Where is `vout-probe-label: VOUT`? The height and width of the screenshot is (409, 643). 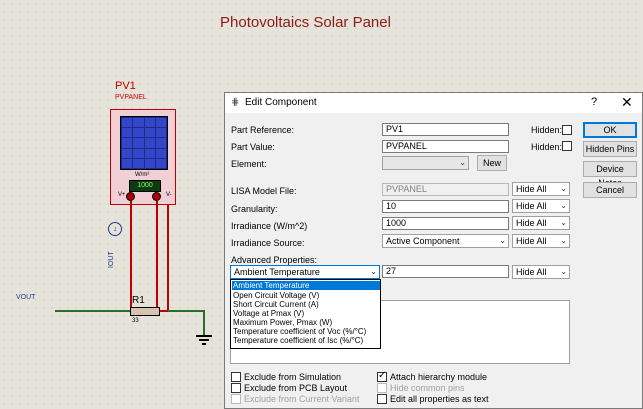 vout-probe-label: VOUT is located at coordinates (26, 297).